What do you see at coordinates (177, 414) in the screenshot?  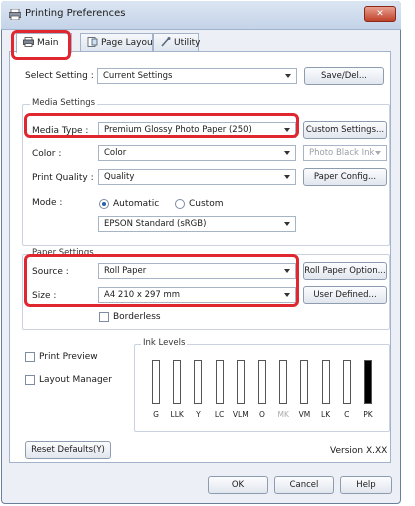 I see `ink-label-llk: LLK` at bounding box center [177, 414].